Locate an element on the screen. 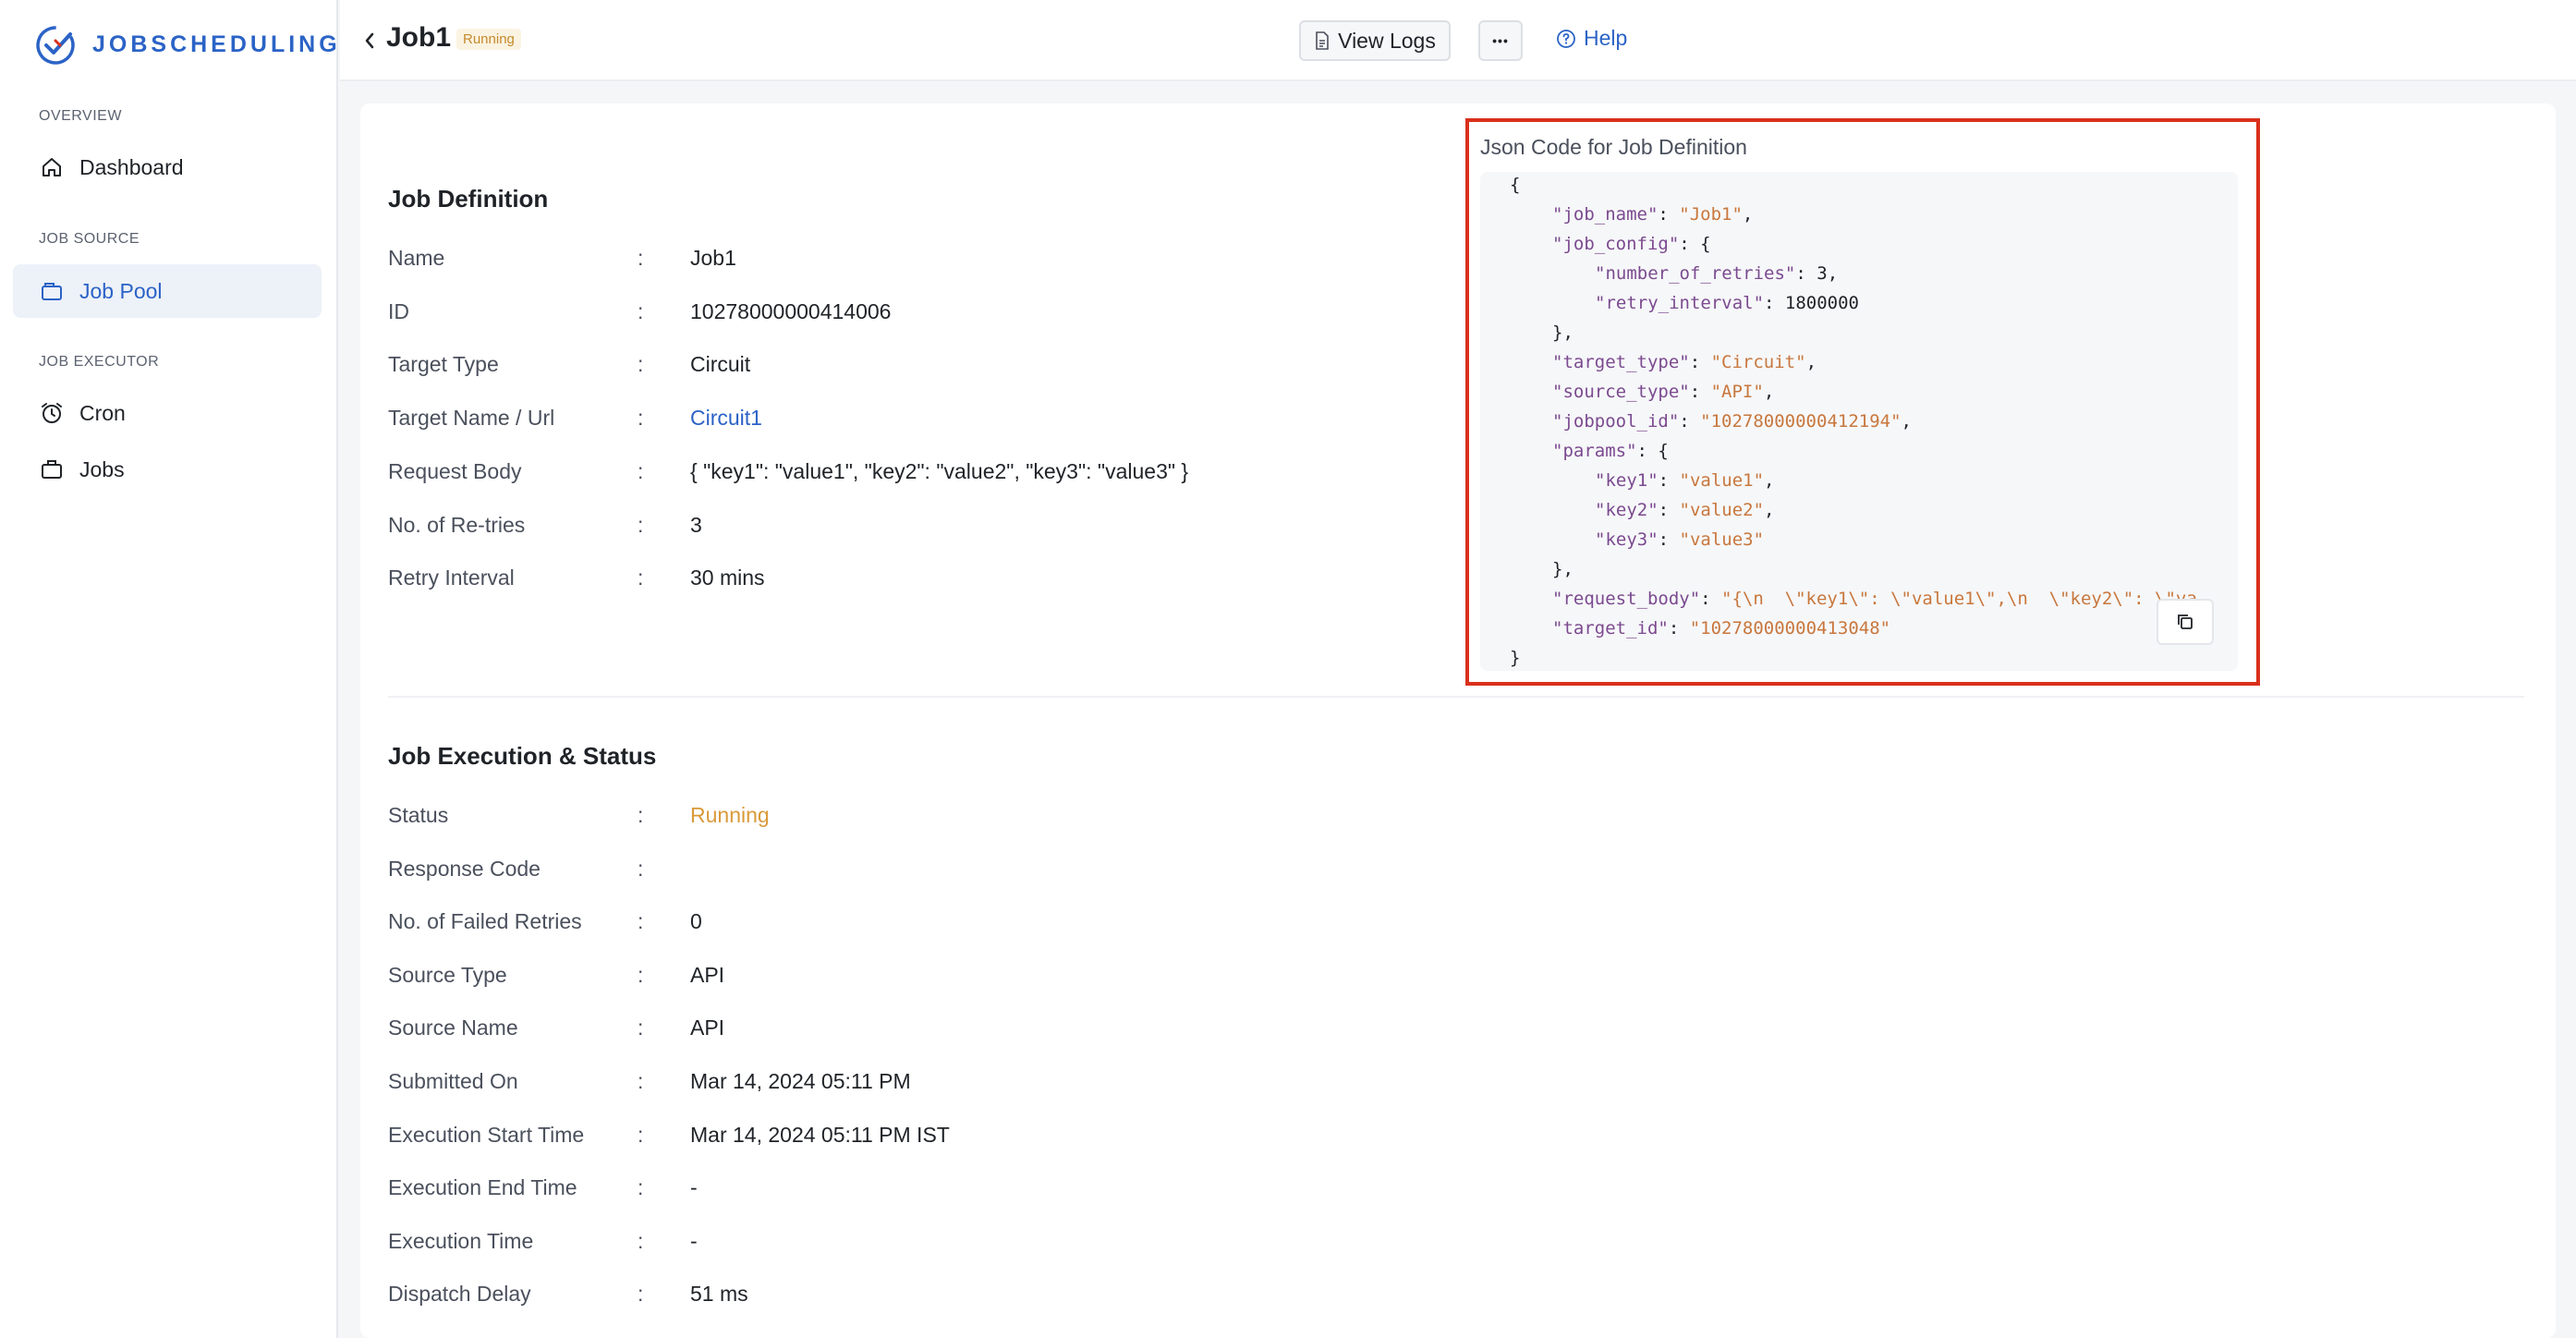 Image resolution: width=2576 pixels, height=1338 pixels. chevron-left-icon is located at coordinates (369, 41).